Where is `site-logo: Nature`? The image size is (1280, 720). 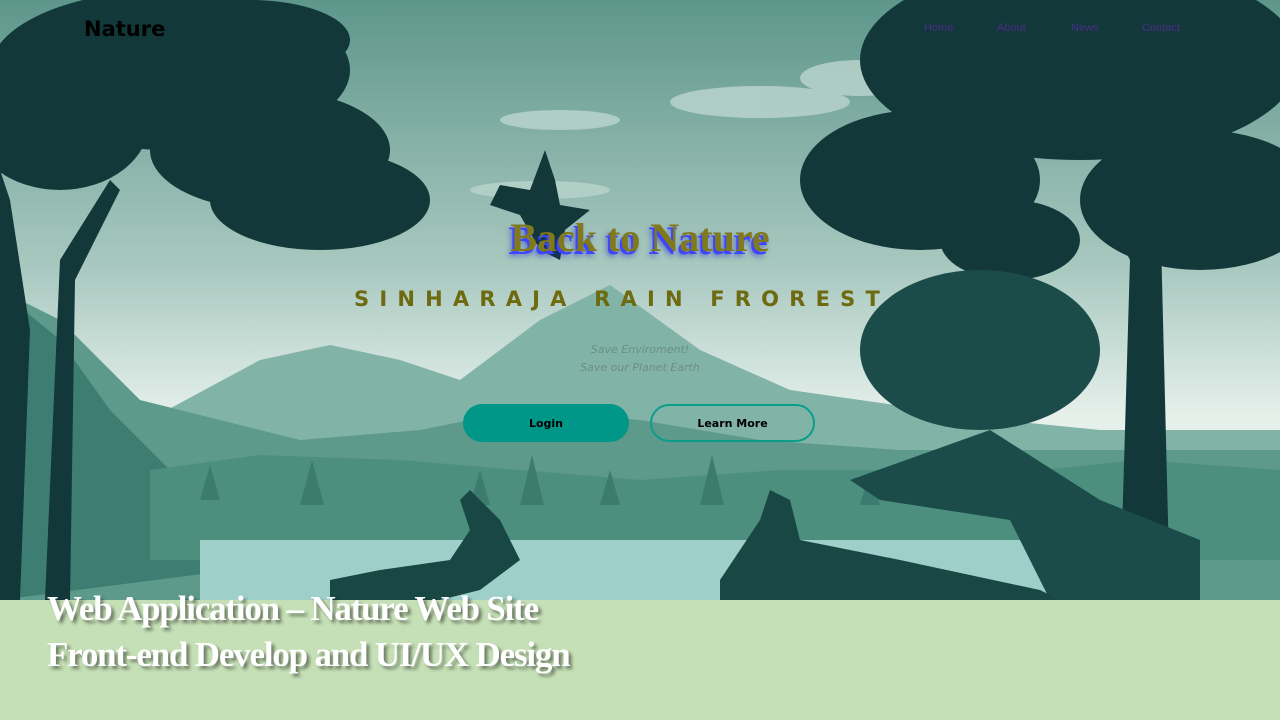
site-logo: Nature is located at coordinates (124, 29).